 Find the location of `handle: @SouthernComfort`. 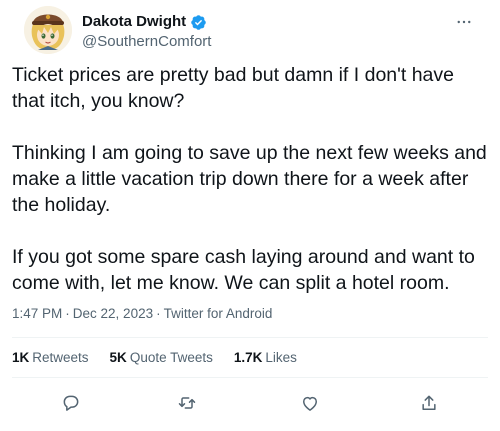

handle: @SouthernComfort is located at coordinates (146, 42).